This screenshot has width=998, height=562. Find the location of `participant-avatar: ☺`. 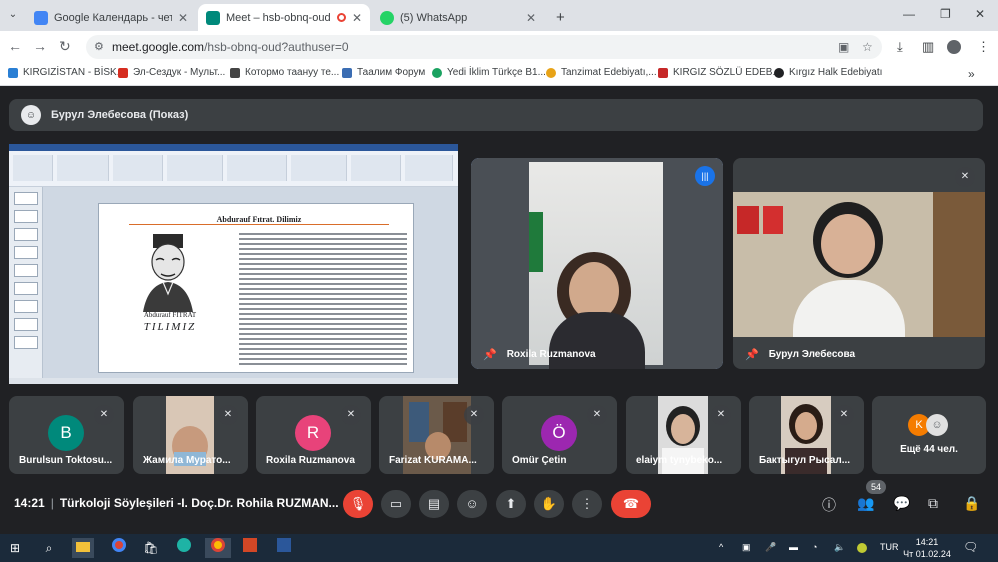

participant-avatar: ☺ is located at coordinates (937, 425).